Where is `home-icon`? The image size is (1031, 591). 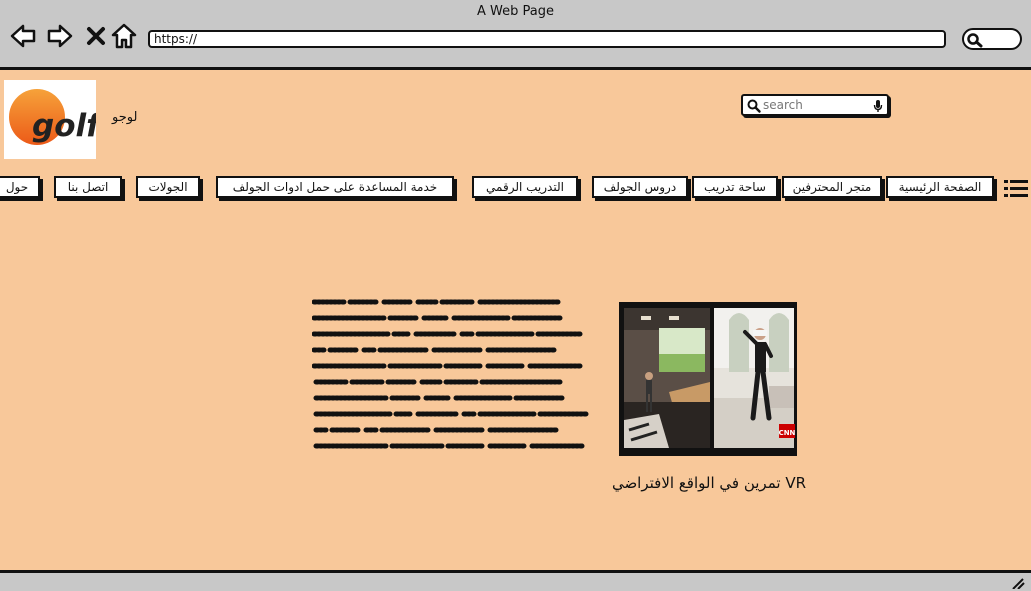 home-icon is located at coordinates (124, 36).